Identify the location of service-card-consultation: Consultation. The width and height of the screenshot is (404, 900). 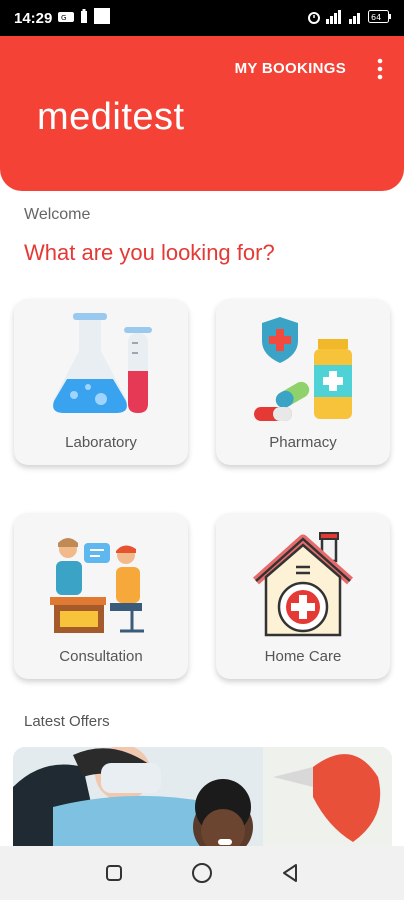
(101, 596).